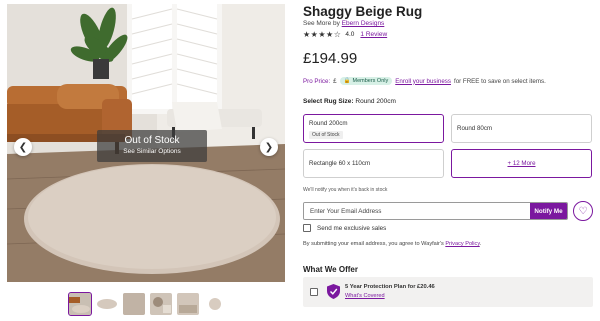 This screenshot has width=600, height=321. Describe the element at coordinates (521, 128) in the screenshot. I see `size-option-round-80: Round 80cm` at that location.